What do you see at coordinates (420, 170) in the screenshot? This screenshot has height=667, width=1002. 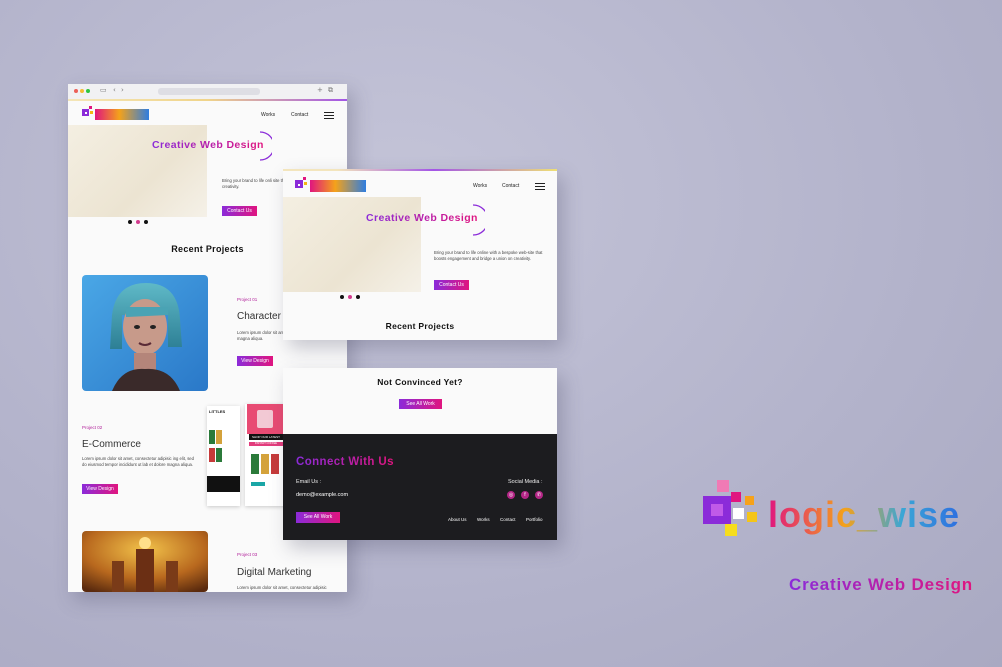 I see `panel-accent-line` at bounding box center [420, 170].